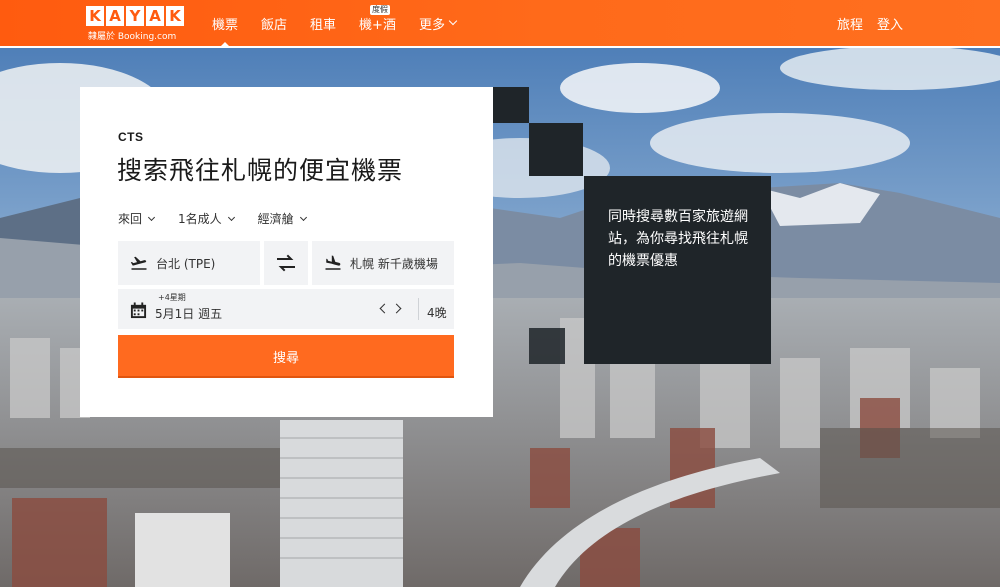  I want to click on trips-link: 旅程, so click(850, 23).